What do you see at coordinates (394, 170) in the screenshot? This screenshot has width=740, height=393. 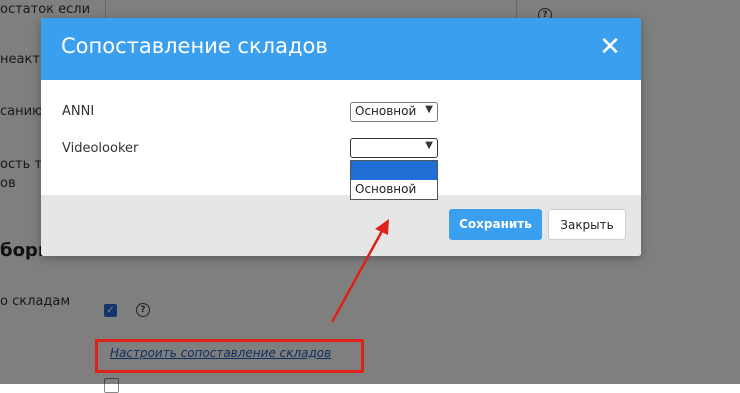 I see `dropdown-option` at bounding box center [394, 170].